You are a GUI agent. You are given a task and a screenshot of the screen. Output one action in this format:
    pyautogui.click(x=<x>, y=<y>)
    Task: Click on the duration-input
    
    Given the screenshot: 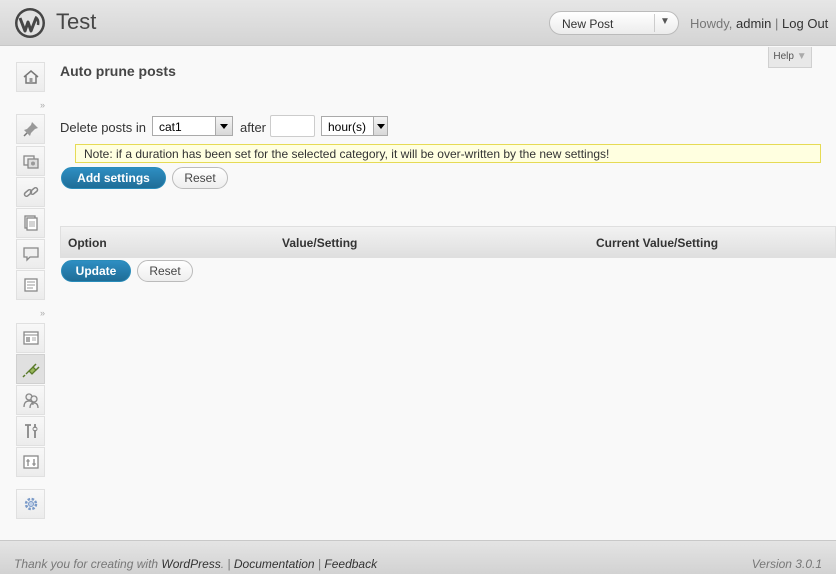 What is the action you would take?
    pyautogui.click(x=292, y=126)
    